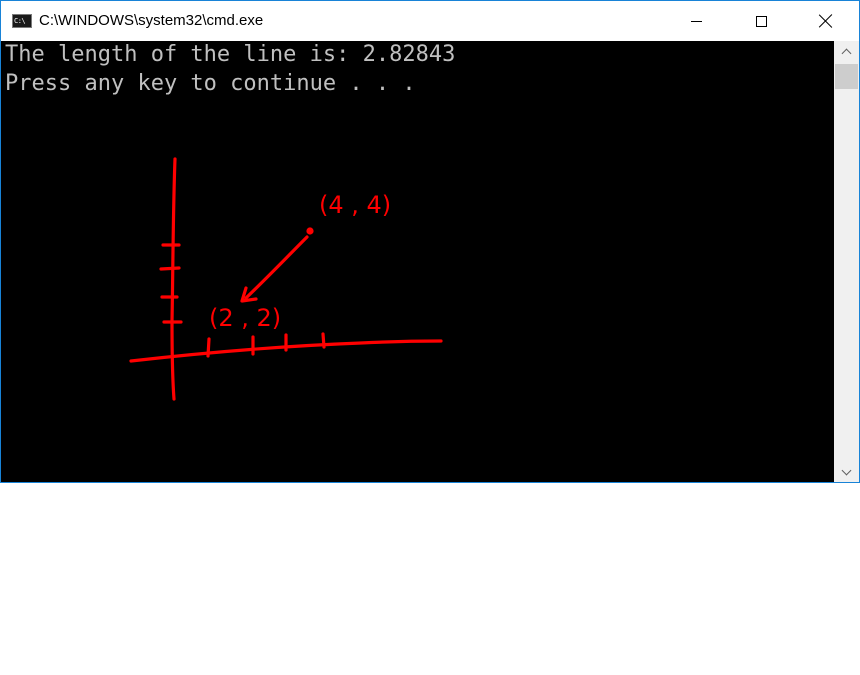 Image resolution: width=860 pixels, height=675 pixels. I want to click on chevron-down-icon, so click(846, 470).